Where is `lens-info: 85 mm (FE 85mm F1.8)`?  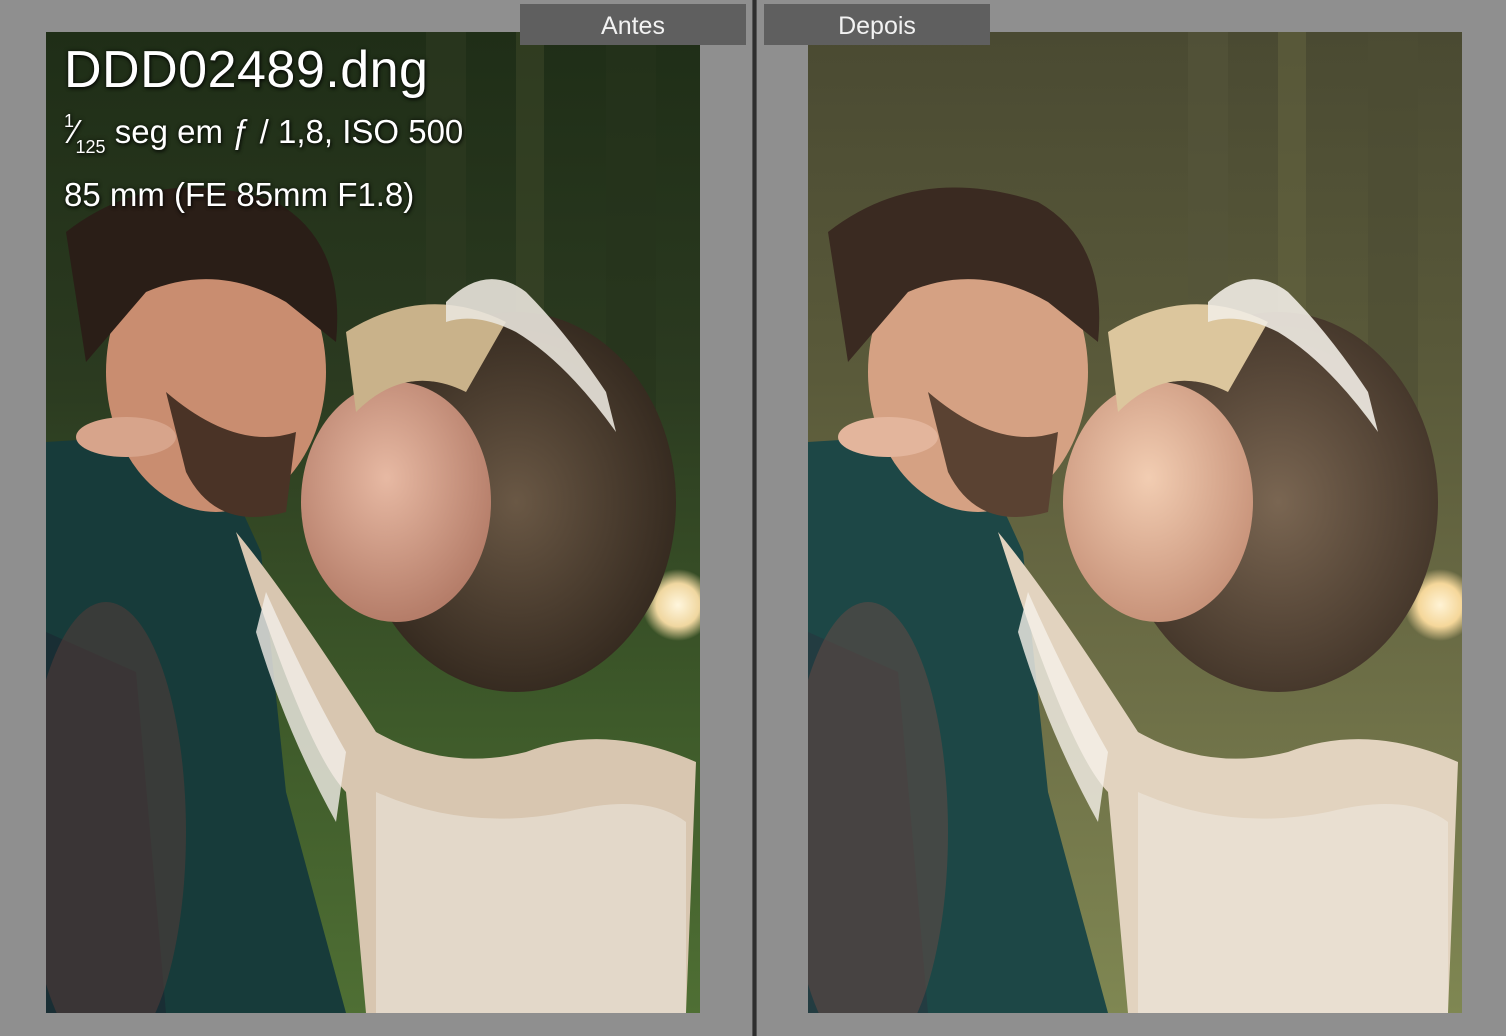
lens-info: 85 mm (FE 85mm F1.8) is located at coordinates (239, 194).